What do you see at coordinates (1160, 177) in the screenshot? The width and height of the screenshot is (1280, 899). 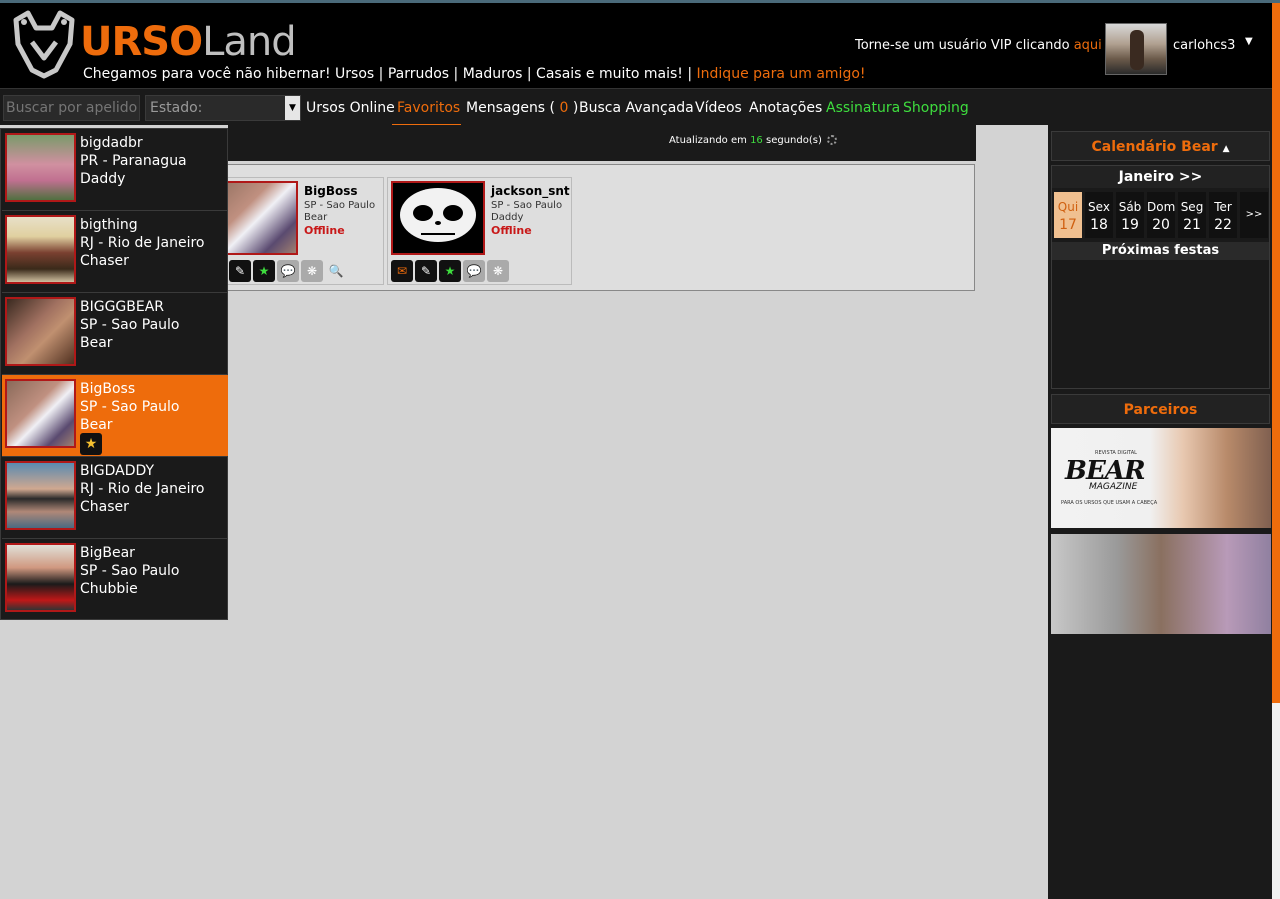 I see `calendar-month: Janeiro >>` at bounding box center [1160, 177].